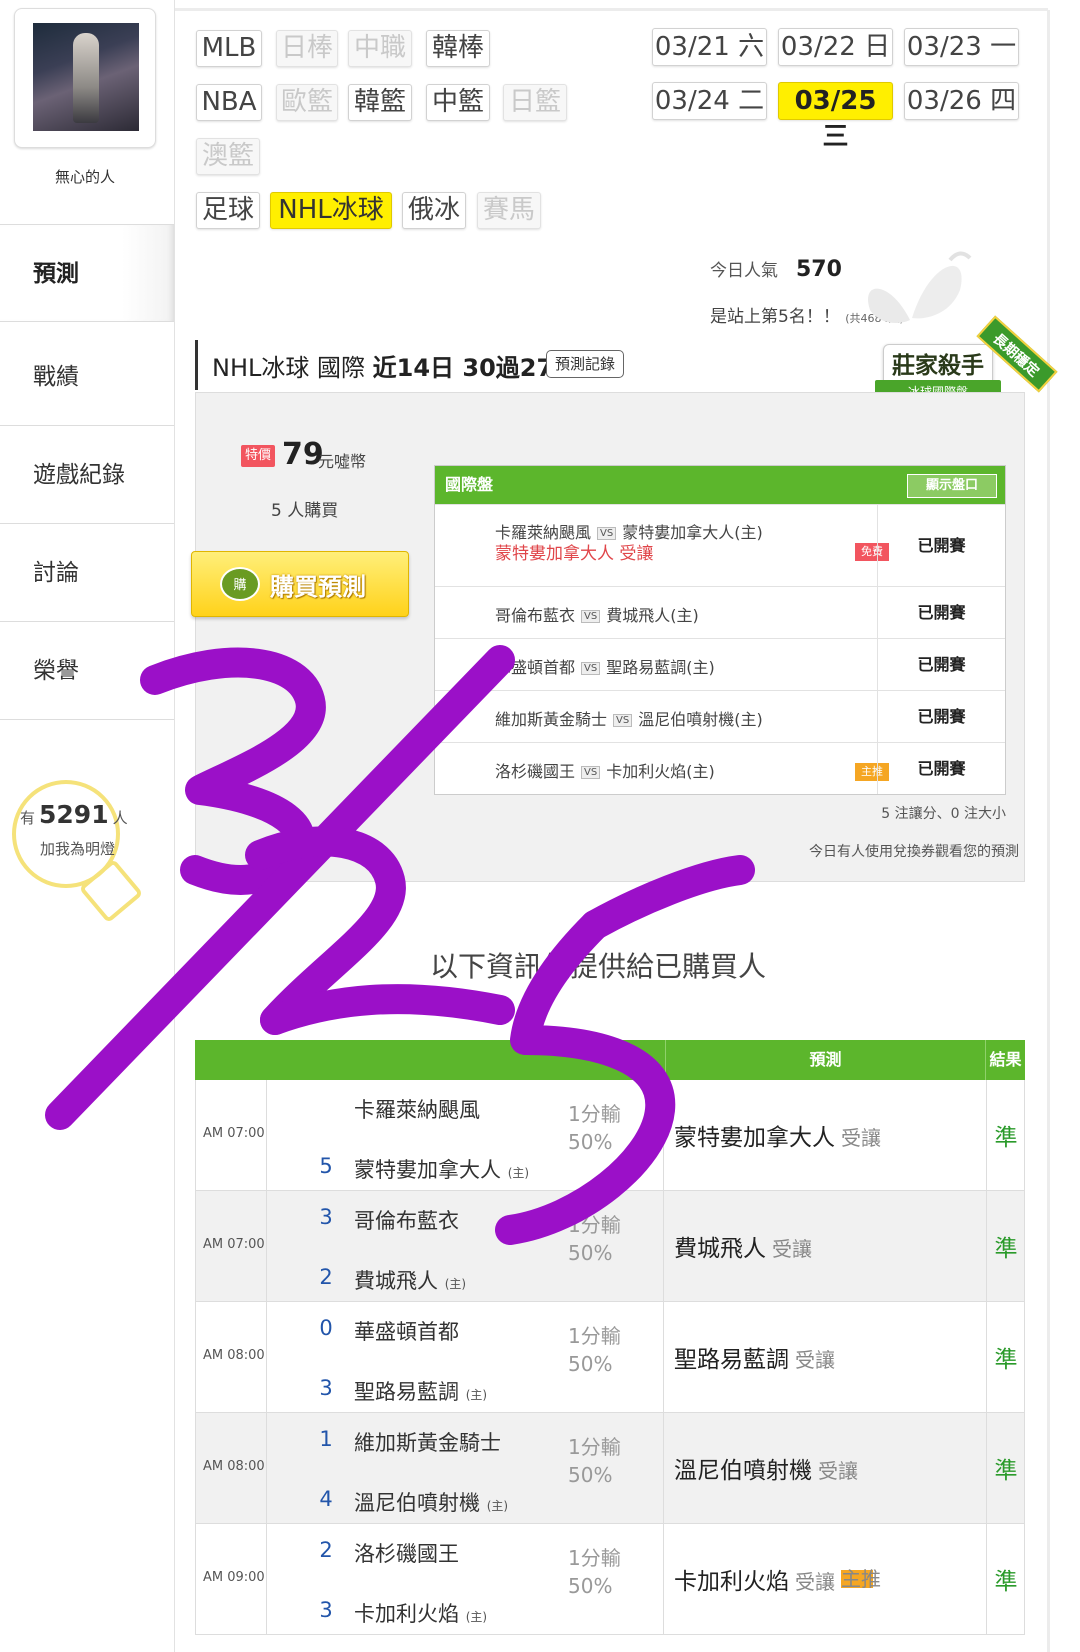  I want to click on date-tab-3: 03/24 二, so click(709, 101).